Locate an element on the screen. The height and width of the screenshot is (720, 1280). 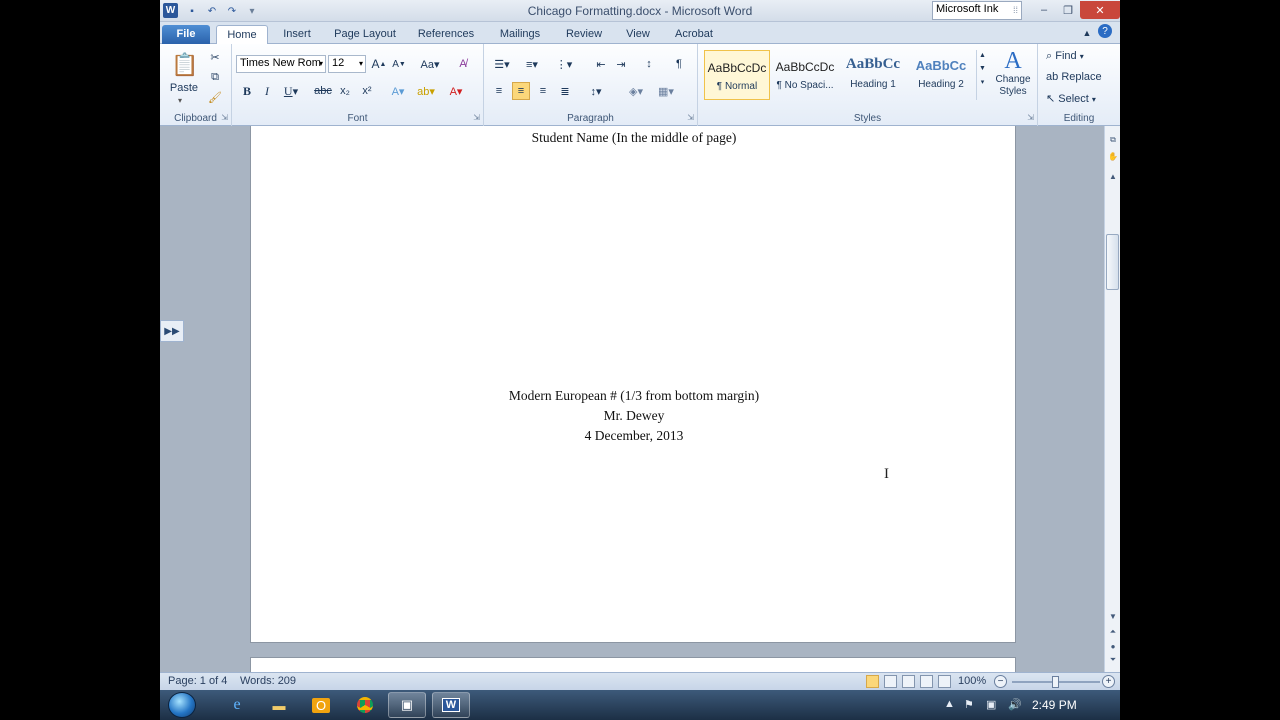
subscript-icon: x₂ is located at coordinates (345, 91).